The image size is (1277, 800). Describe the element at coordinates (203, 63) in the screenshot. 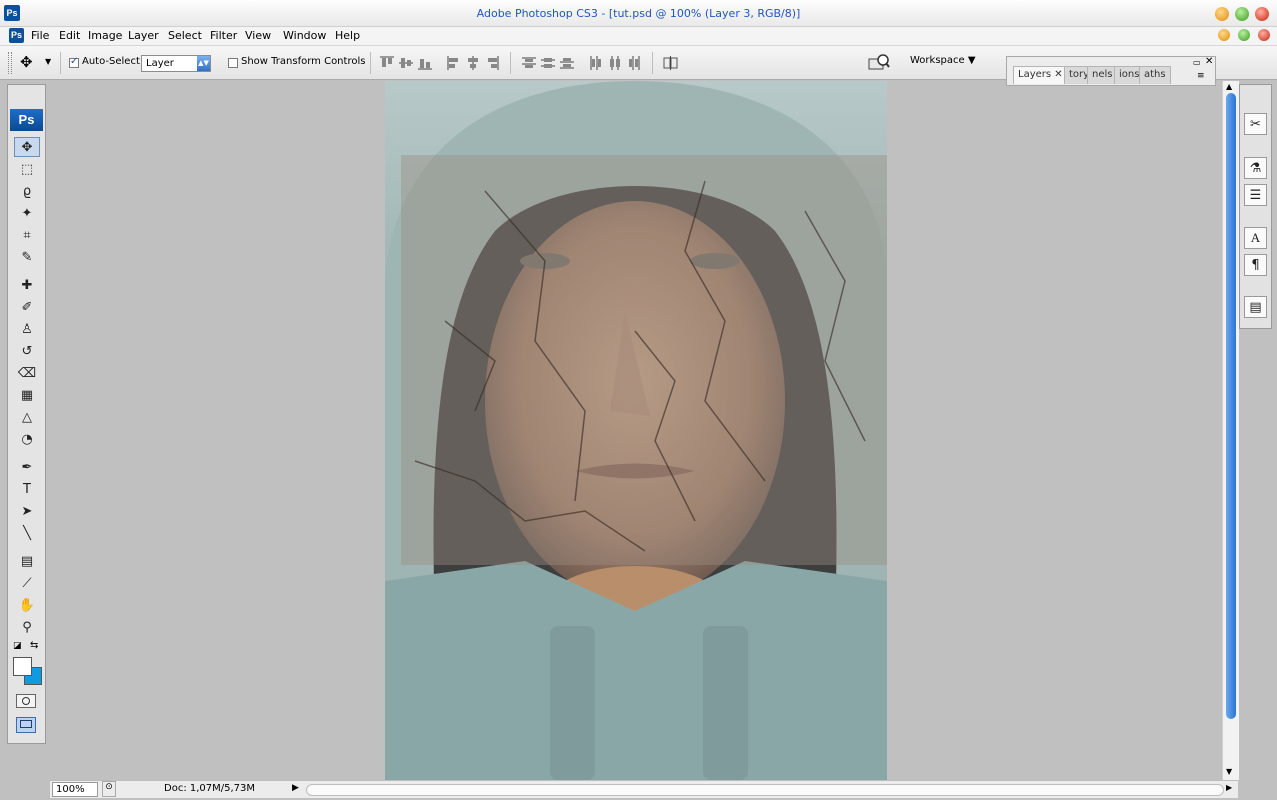

I see `updown-arrow-icon: ▲▼` at that location.